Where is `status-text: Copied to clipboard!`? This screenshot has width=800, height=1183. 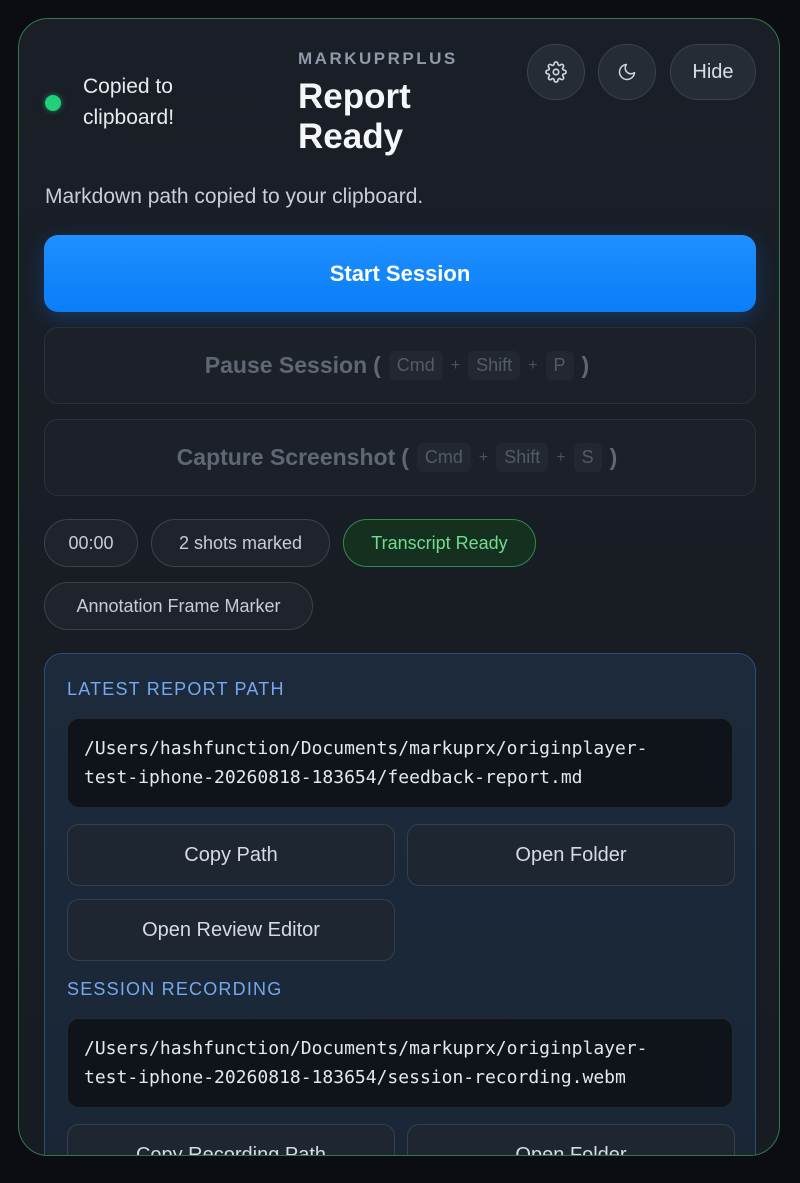 status-text: Copied to clipboard! is located at coordinates (158, 102).